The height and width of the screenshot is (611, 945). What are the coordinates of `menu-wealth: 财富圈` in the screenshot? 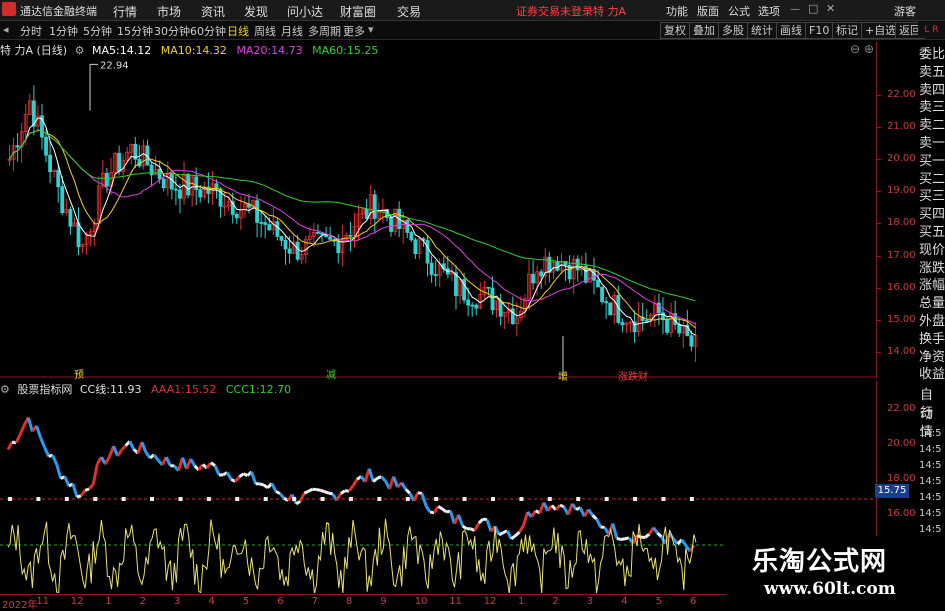 It's located at (358, 11).